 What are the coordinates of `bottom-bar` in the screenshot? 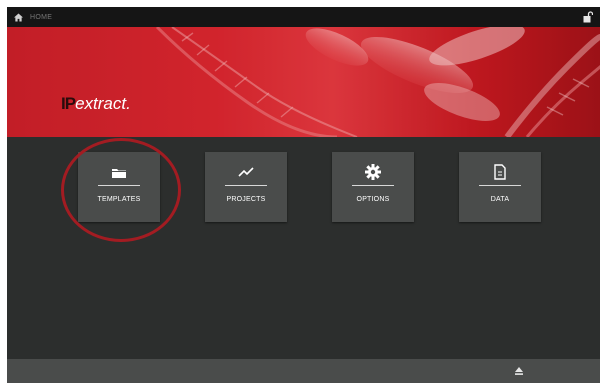 It's located at (303, 371).